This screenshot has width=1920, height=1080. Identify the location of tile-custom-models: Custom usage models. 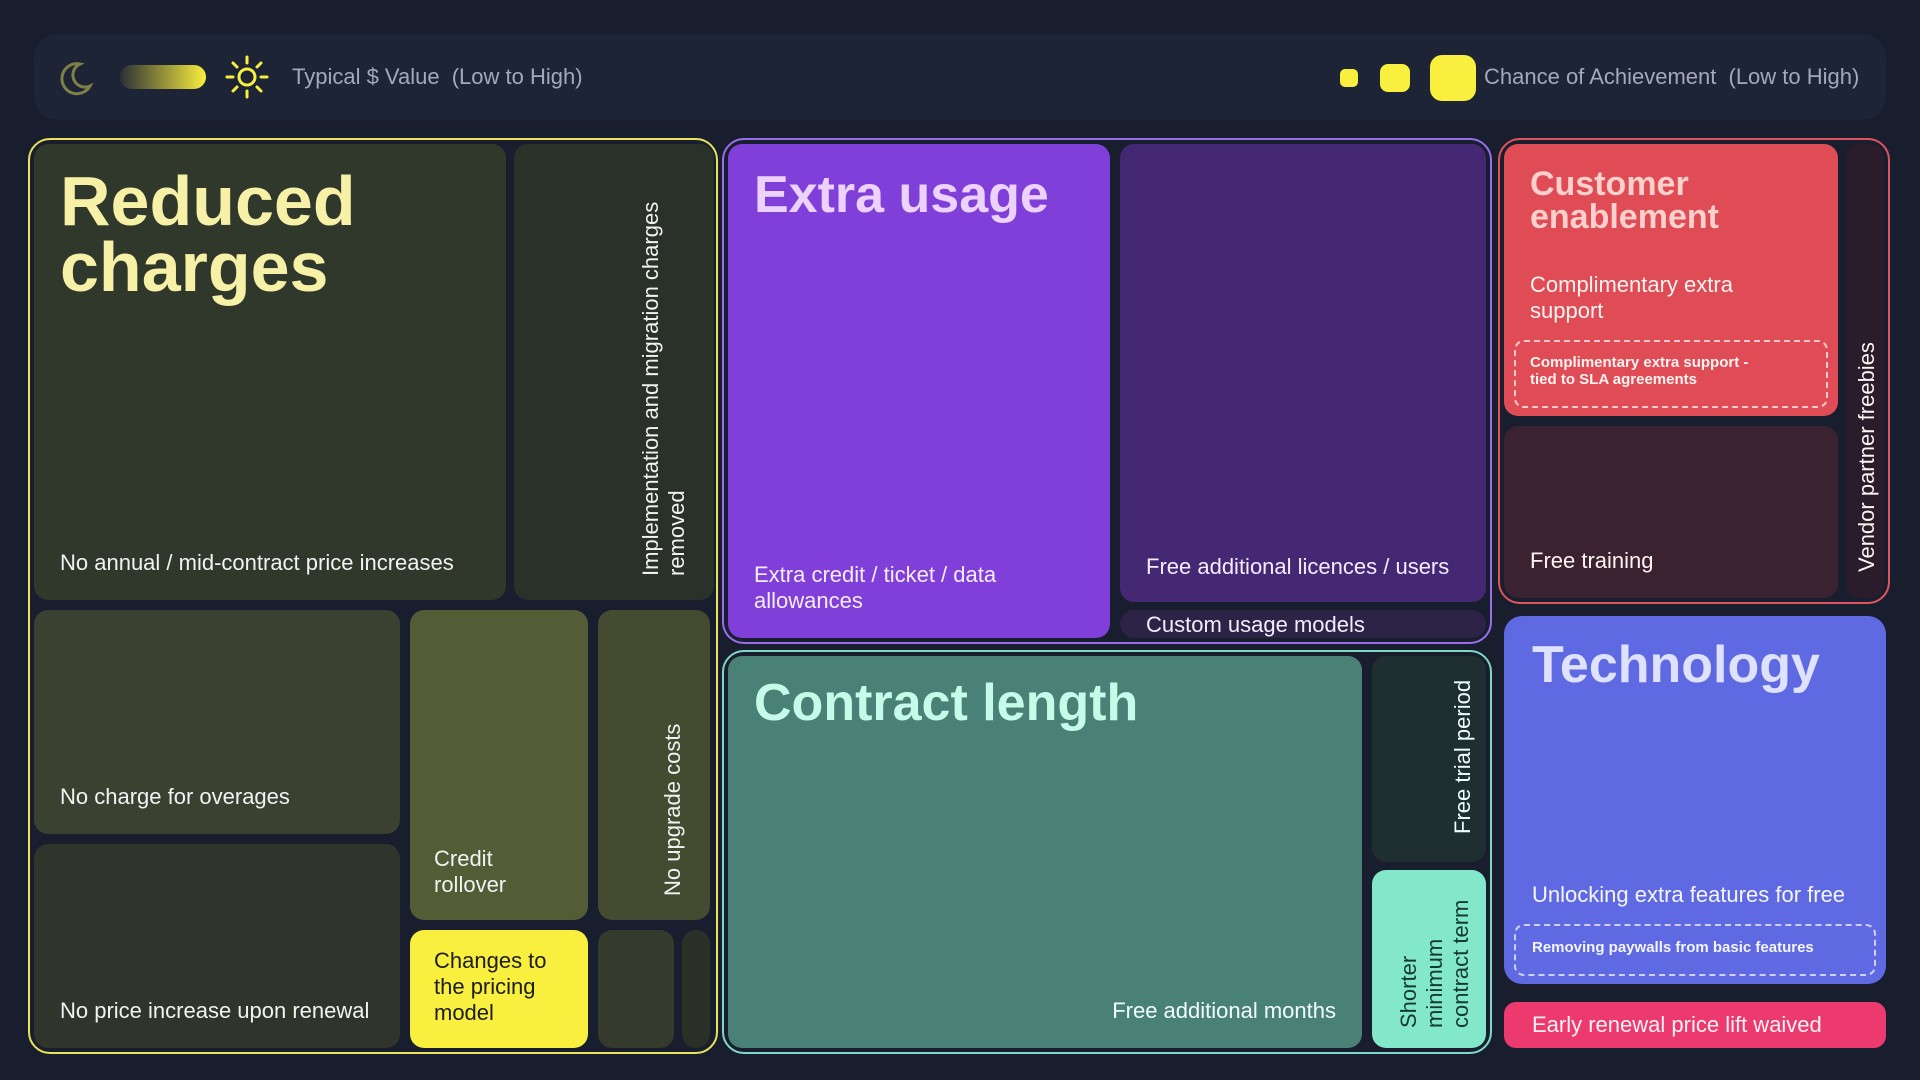
(1303, 624).